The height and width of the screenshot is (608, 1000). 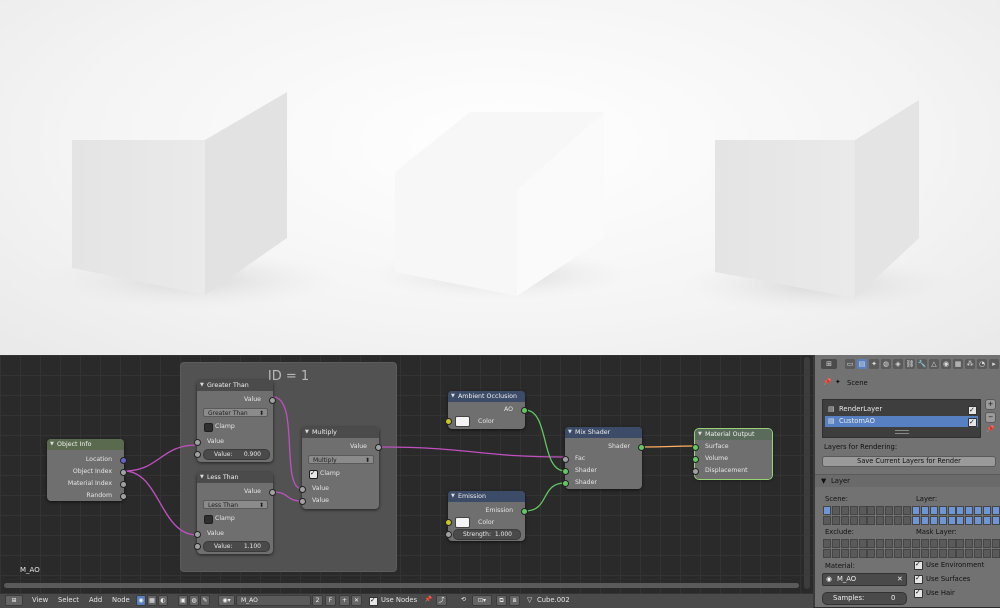 What do you see at coordinates (958, 364) in the screenshot?
I see `texture-tab-icon: ▦` at bounding box center [958, 364].